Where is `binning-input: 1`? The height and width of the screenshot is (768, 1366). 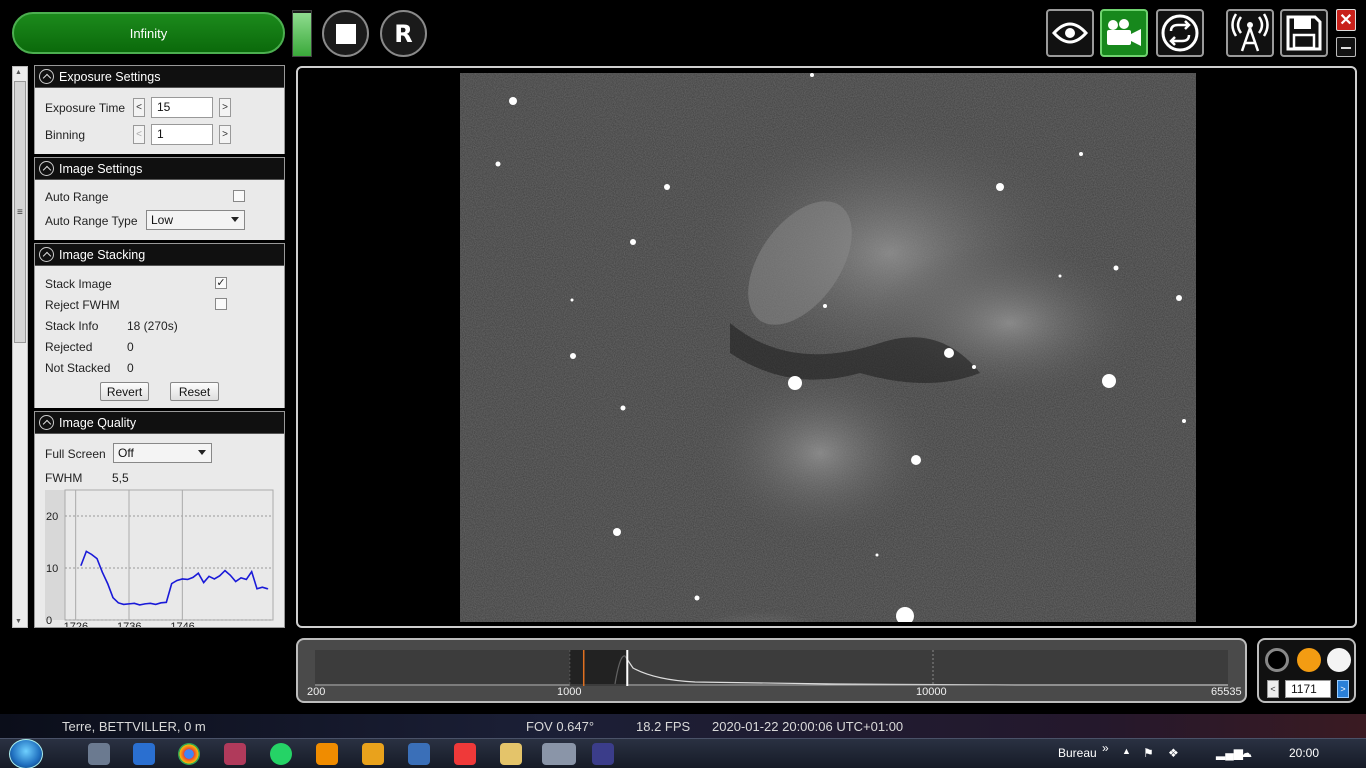 binning-input: 1 is located at coordinates (182, 134).